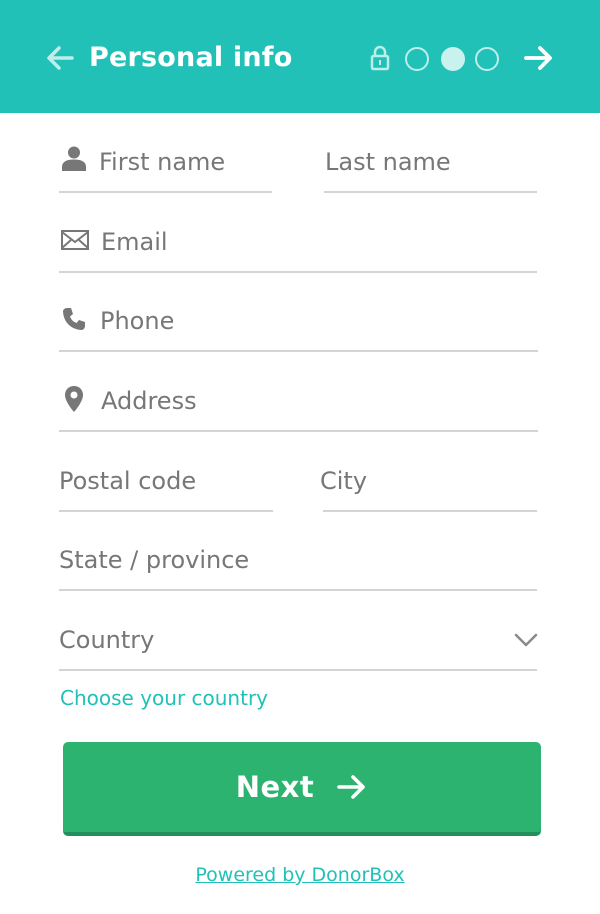 This screenshot has width=600, height=914. What do you see at coordinates (74, 158) in the screenshot?
I see `person-icon` at bounding box center [74, 158].